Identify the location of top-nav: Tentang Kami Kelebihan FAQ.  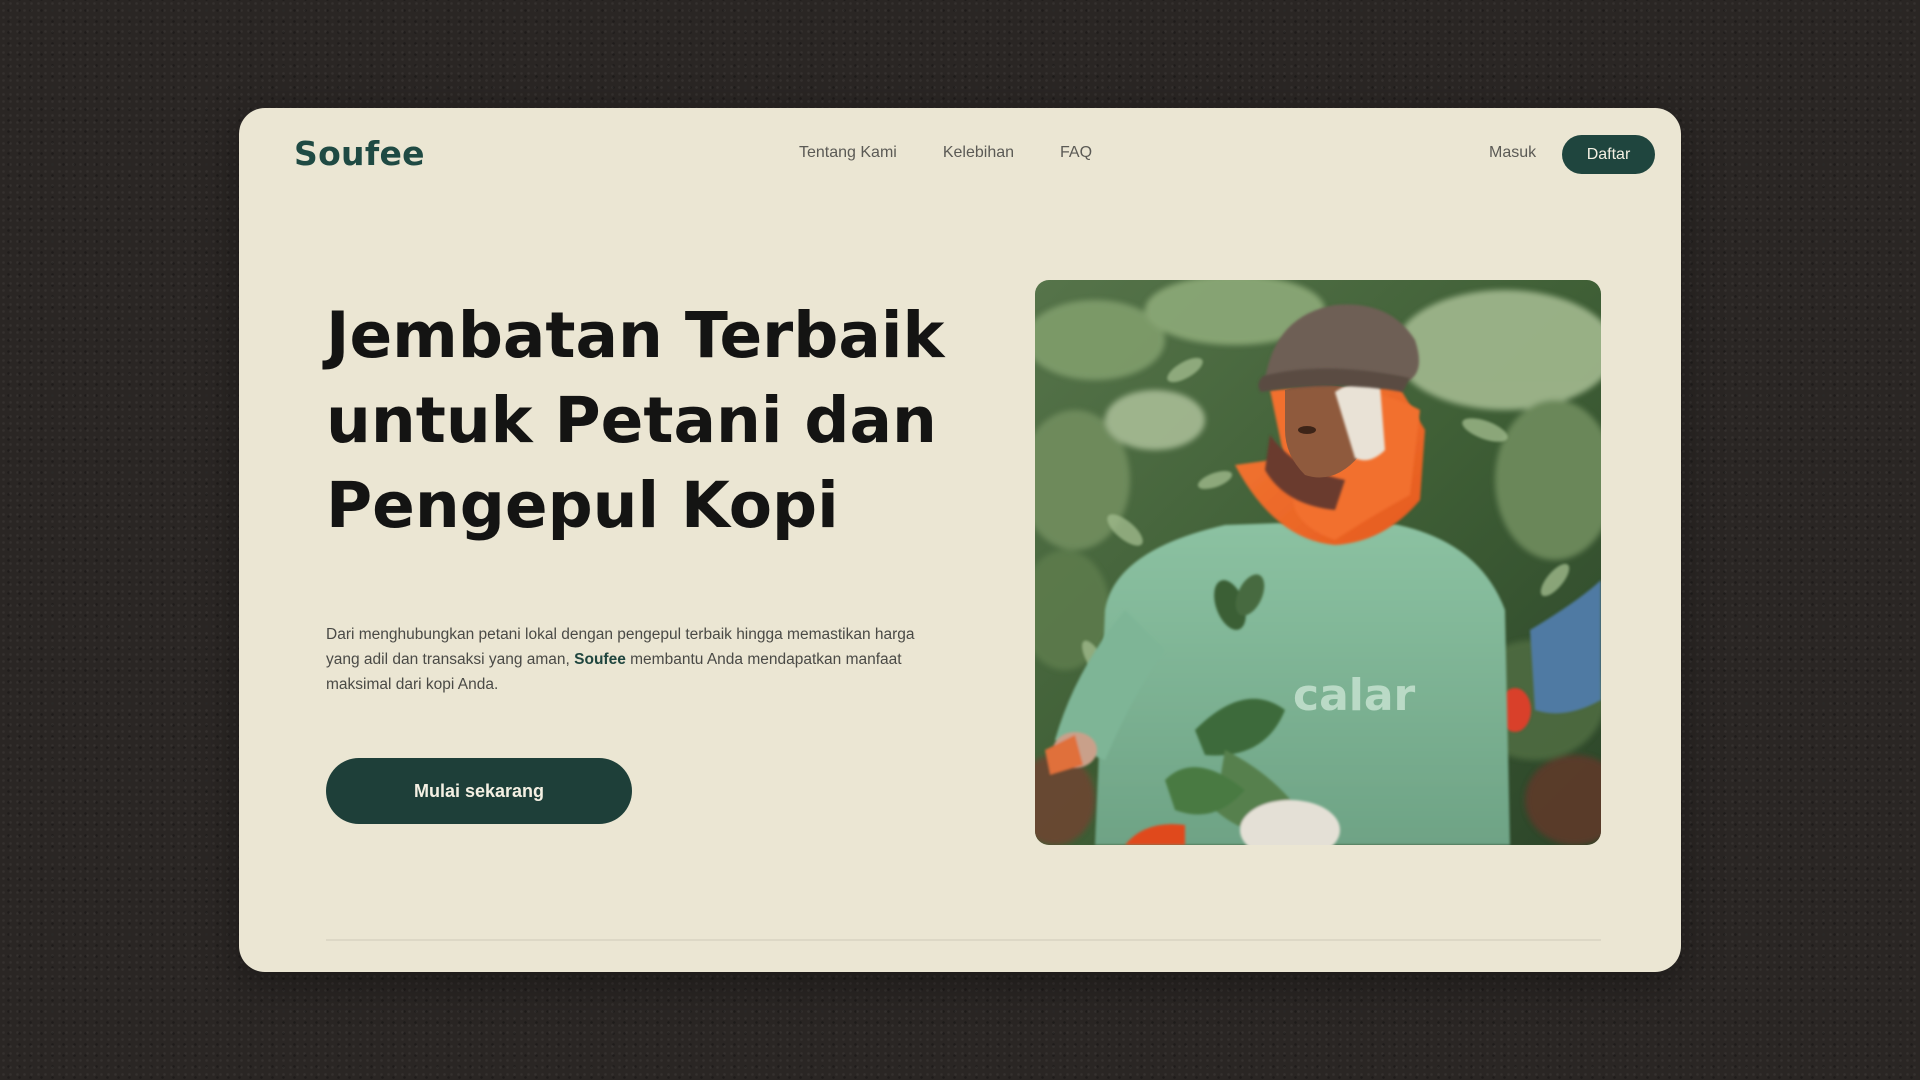
(945, 153).